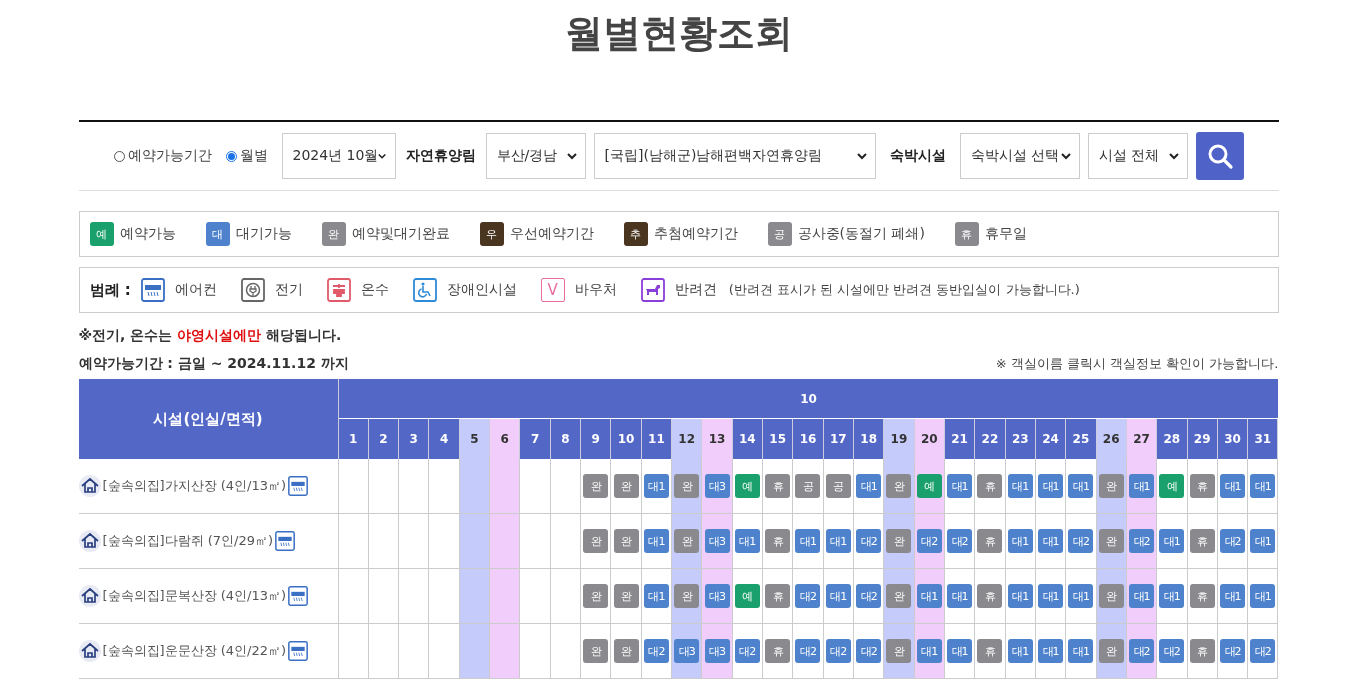  I want to click on facility-name: [숲속의집]가지산장 (4인/13㎡), so click(194, 486).